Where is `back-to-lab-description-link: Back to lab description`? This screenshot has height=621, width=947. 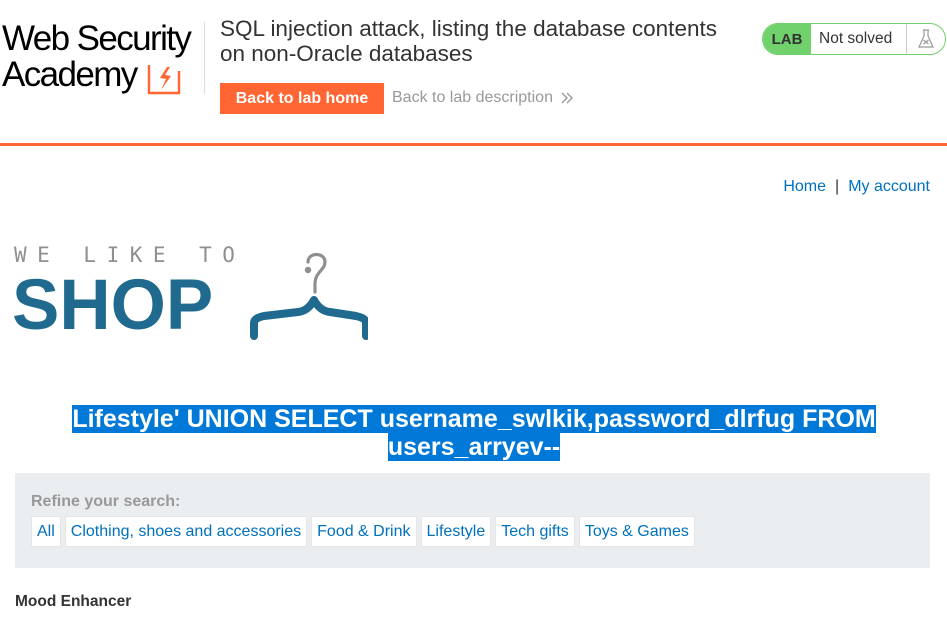 back-to-lab-description-link: Back to lab description is located at coordinates (482, 98).